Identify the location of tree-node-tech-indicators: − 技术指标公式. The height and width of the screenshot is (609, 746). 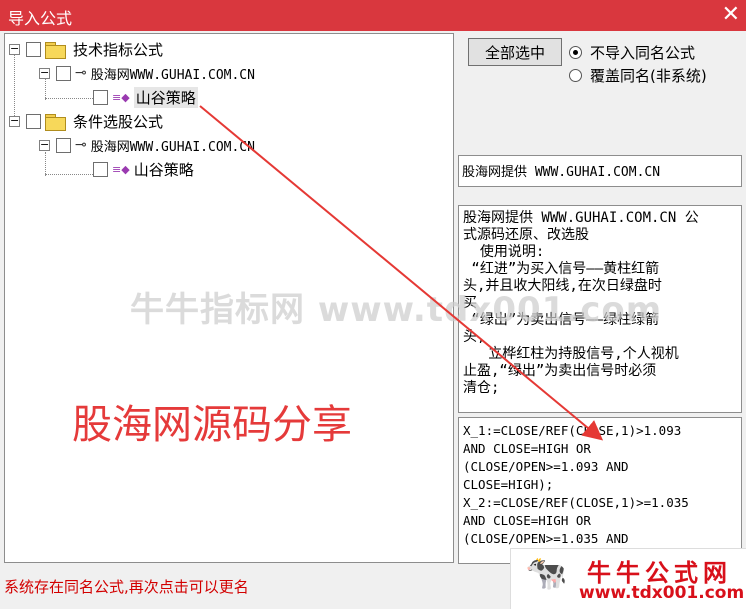
(86, 49).